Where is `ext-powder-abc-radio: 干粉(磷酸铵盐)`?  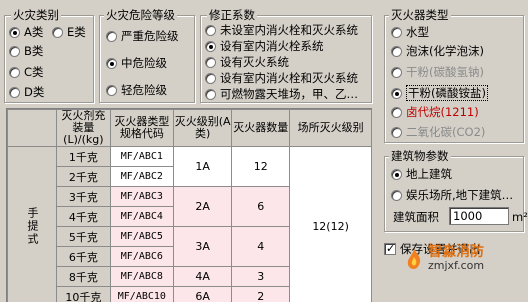 ext-powder-abc-radio: 干粉(磷酸铵盐) is located at coordinates (439, 93).